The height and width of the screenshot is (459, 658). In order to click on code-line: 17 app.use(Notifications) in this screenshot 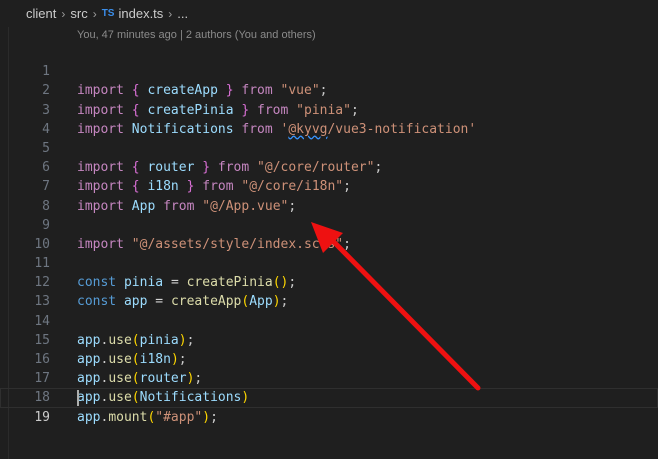, I will do `click(329, 377)`.